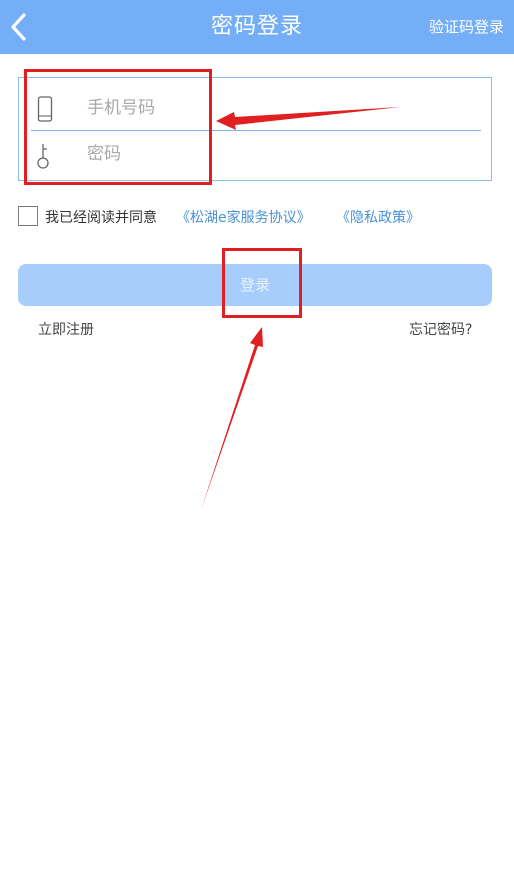  What do you see at coordinates (308, 118) in the screenshot?
I see `arrow-to-fields` at bounding box center [308, 118].